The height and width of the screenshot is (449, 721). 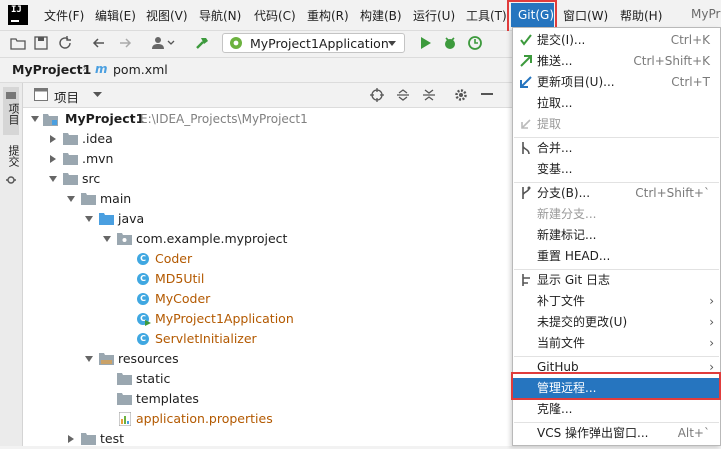 What do you see at coordinates (263, 219) in the screenshot?
I see `tree-row-java: java` at bounding box center [263, 219].